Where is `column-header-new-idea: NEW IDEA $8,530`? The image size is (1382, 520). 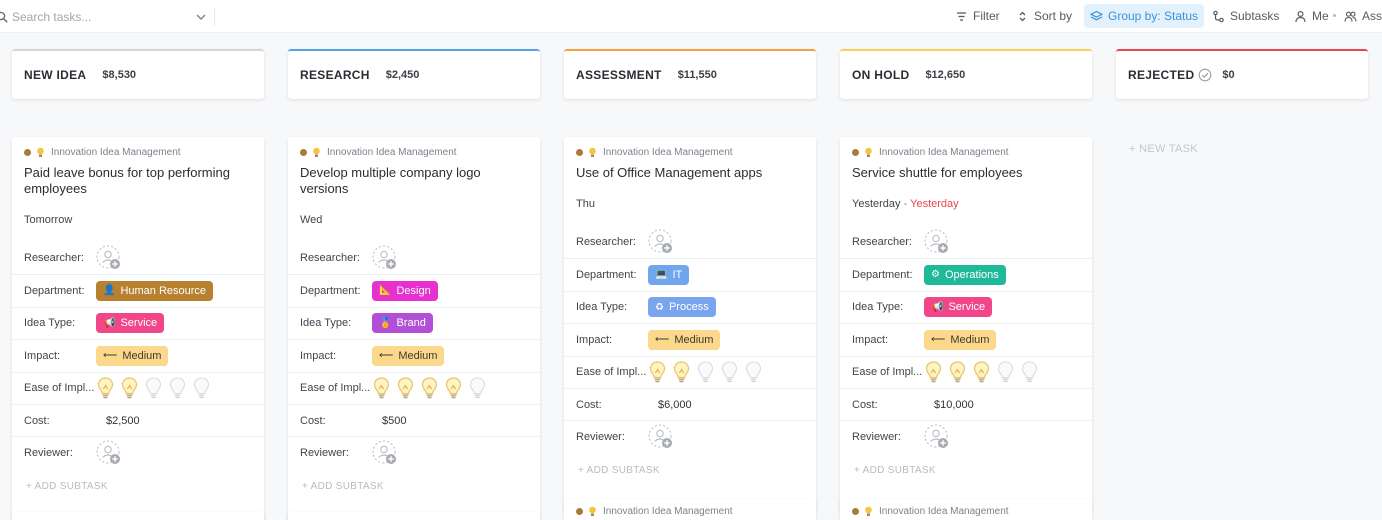
column-header-new-idea: NEW IDEA $8,530 is located at coordinates (138, 74).